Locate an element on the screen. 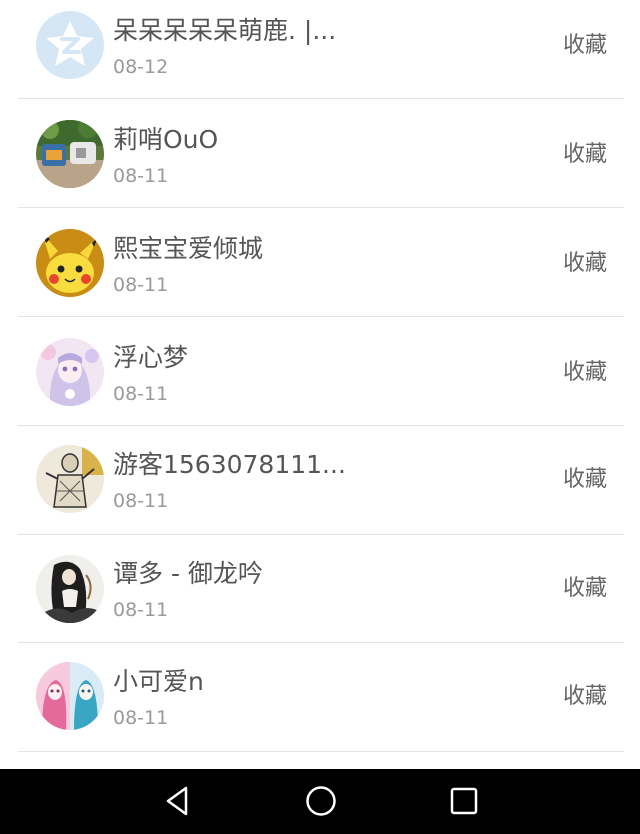 The height and width of the screenshot is (834, 640). list-item: 小可爱n 08-11 收藏 is located at coordinates (320, 698).